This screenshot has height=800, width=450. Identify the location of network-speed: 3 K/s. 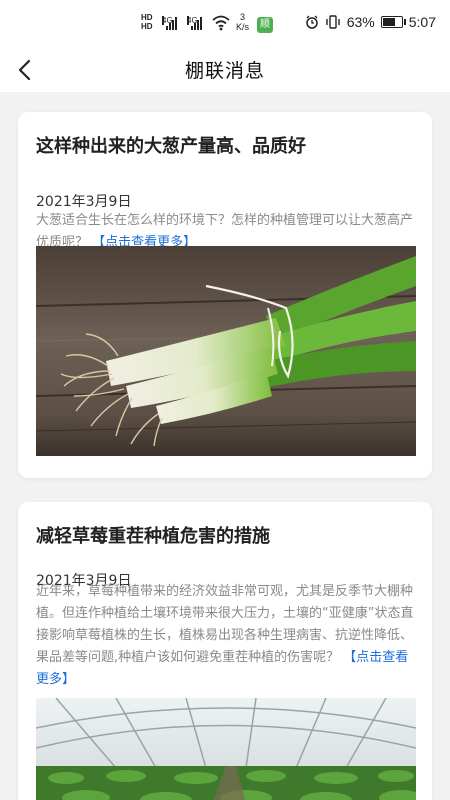
(242, 22).